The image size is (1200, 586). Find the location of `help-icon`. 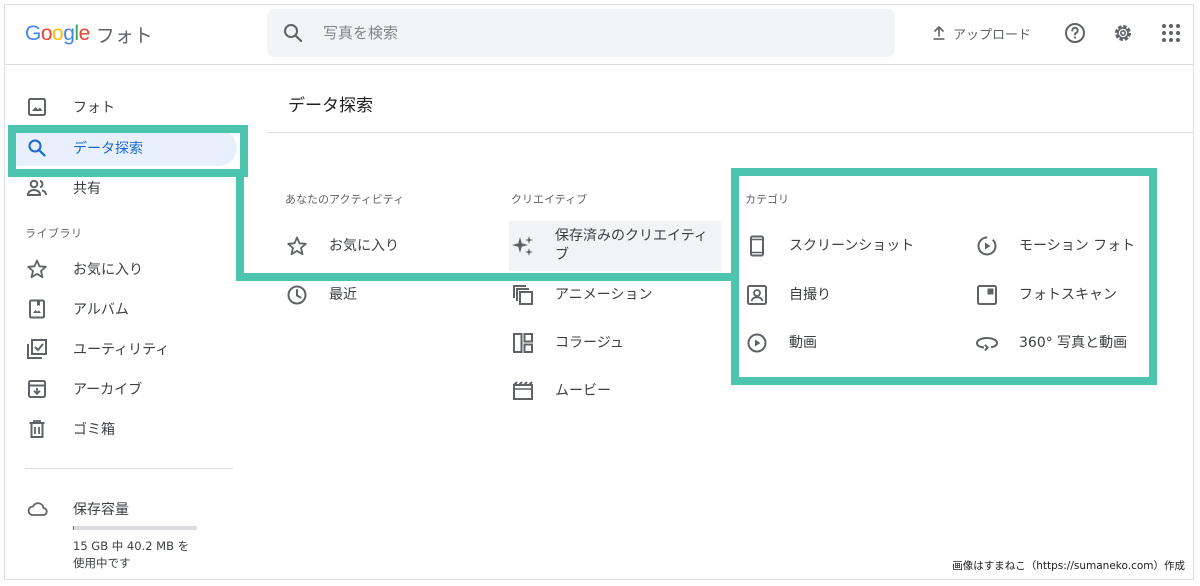

help-icon is located at coordinates (1075, 33).